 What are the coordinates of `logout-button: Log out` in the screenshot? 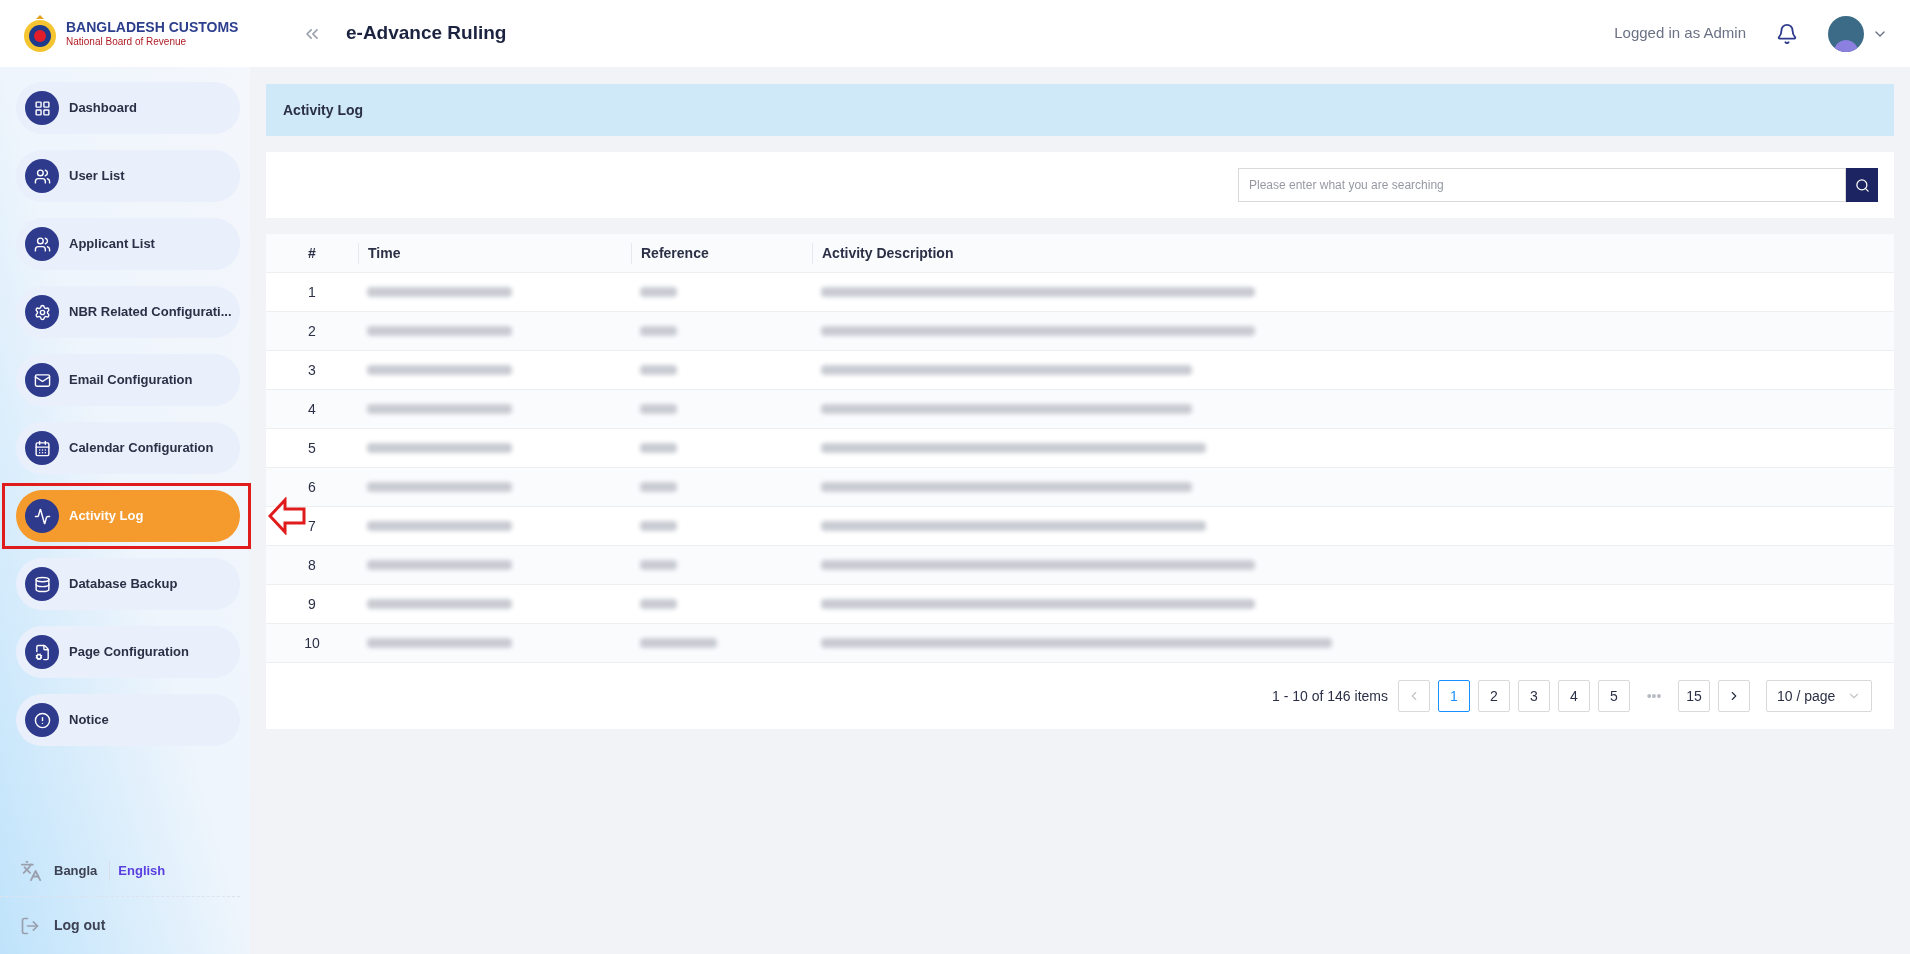 It's located at (125, 925).